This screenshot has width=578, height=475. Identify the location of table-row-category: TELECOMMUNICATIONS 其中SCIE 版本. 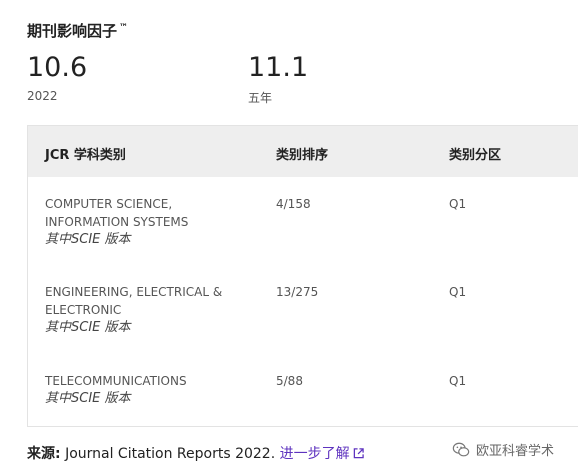
(140, 390).